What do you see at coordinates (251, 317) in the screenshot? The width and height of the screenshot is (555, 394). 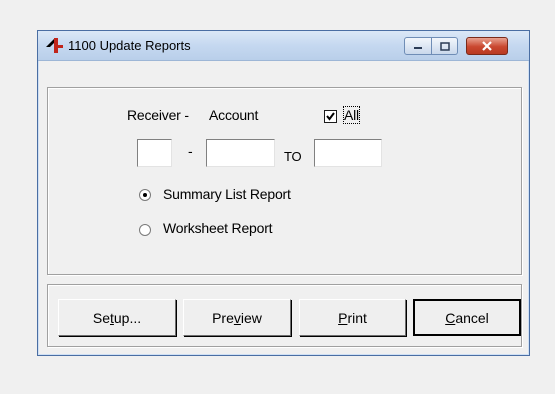 I see `preview-label-post: iew` at bounding box center [251, 317].